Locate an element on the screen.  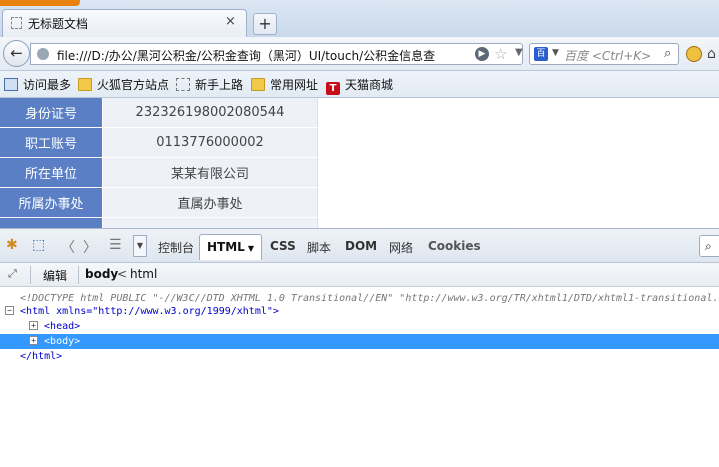
row-label: 所在单位 is located at coordinates (51, 172).